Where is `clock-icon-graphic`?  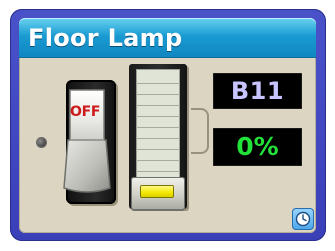 clock-icon-graphic is located at coordinates (303, 219).